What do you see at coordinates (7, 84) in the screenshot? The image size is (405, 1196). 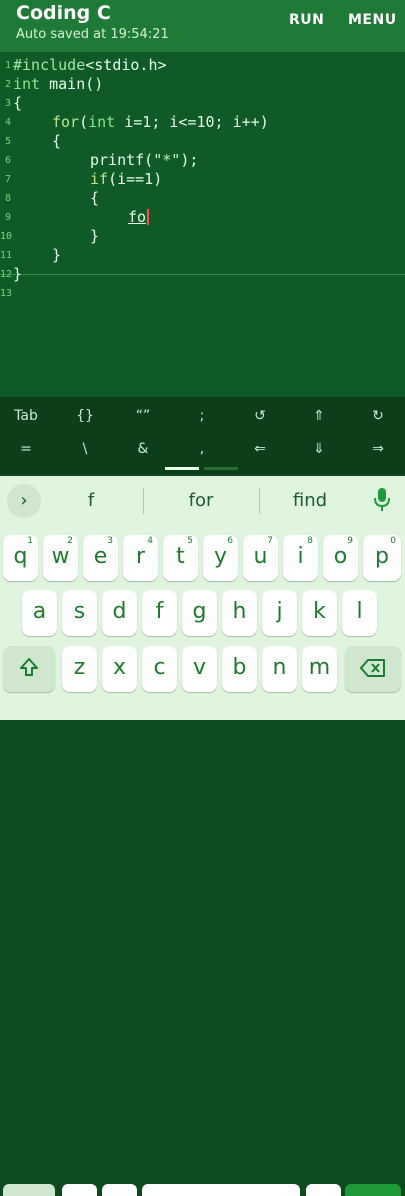 I see `line-number: 2` at bounding box center [7, 84].